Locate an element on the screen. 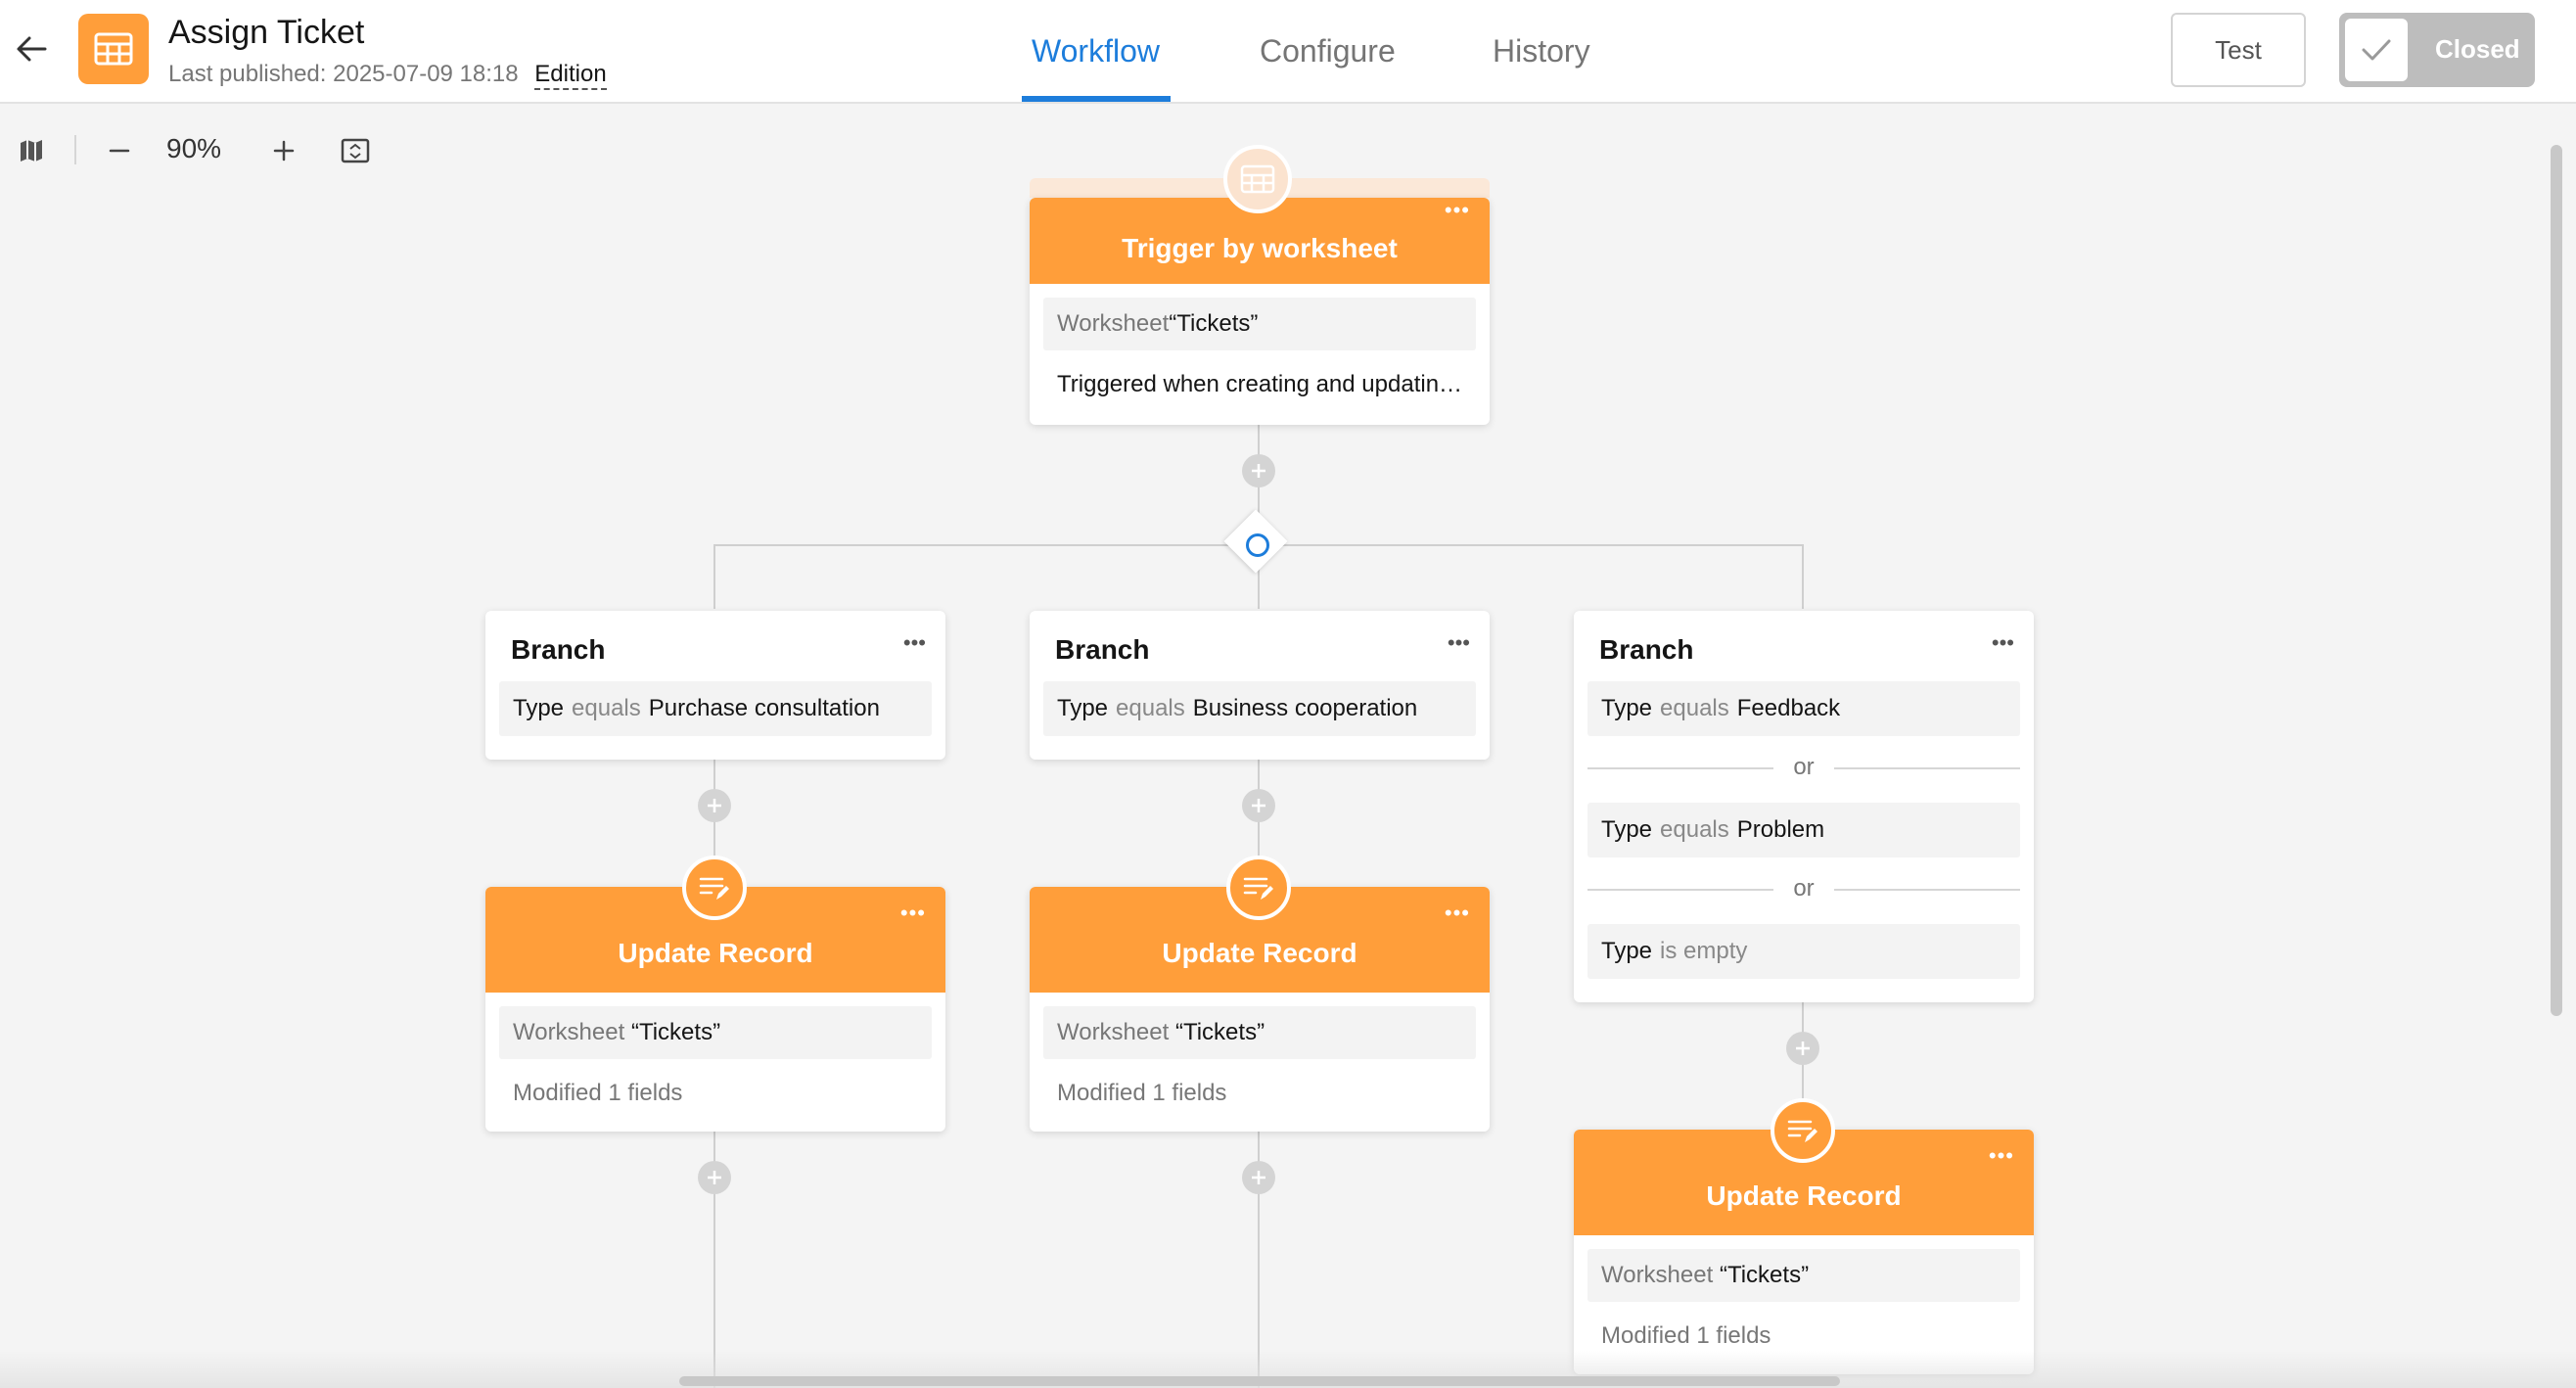 This screenshot has width=2576, height=1388. check-icon is located at coordinates (2376, 50).